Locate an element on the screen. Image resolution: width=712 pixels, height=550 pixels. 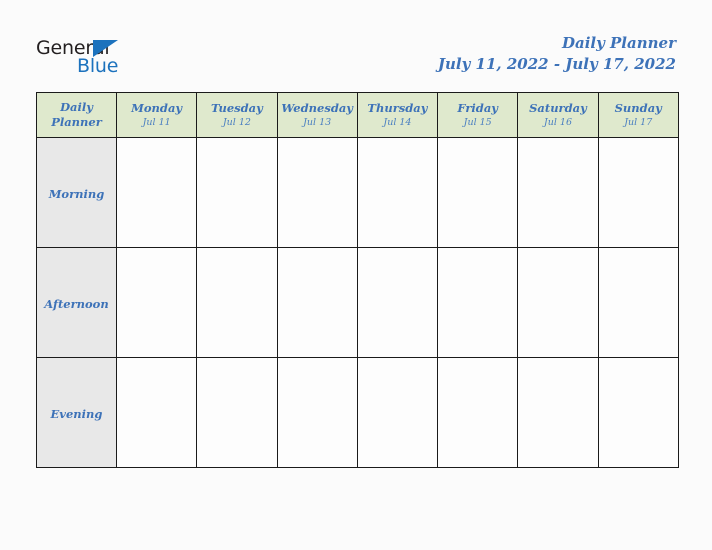
row-label-morning: Morning is located at coordinates (76, 192).